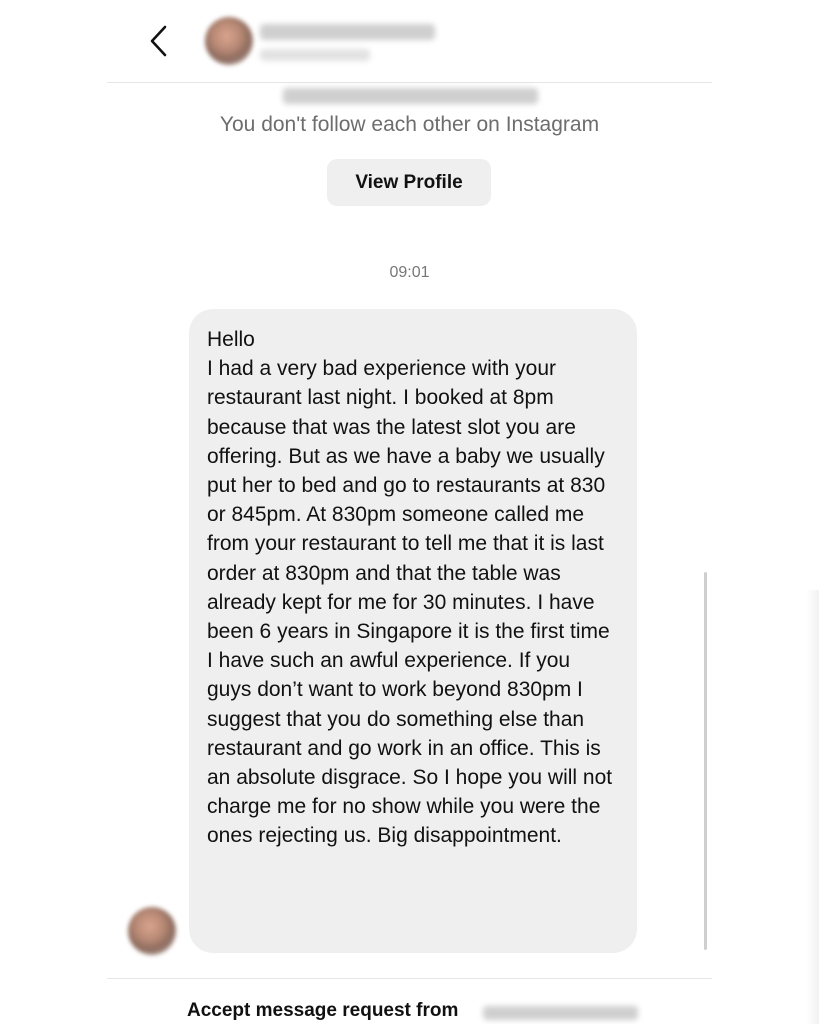 The width and height of the screenshot is (819, 1024). I want to click on follow-status-note: You don't follow each other on Instagram, so click(409, 124).